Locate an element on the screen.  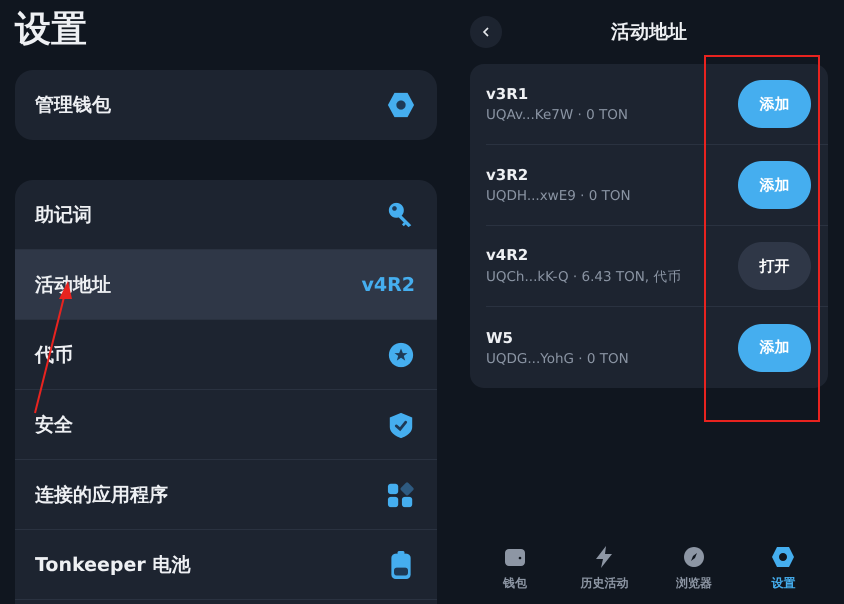
wallet-details: UQDH...xwE9 · 0 TON is located at coordinates (558, 196).